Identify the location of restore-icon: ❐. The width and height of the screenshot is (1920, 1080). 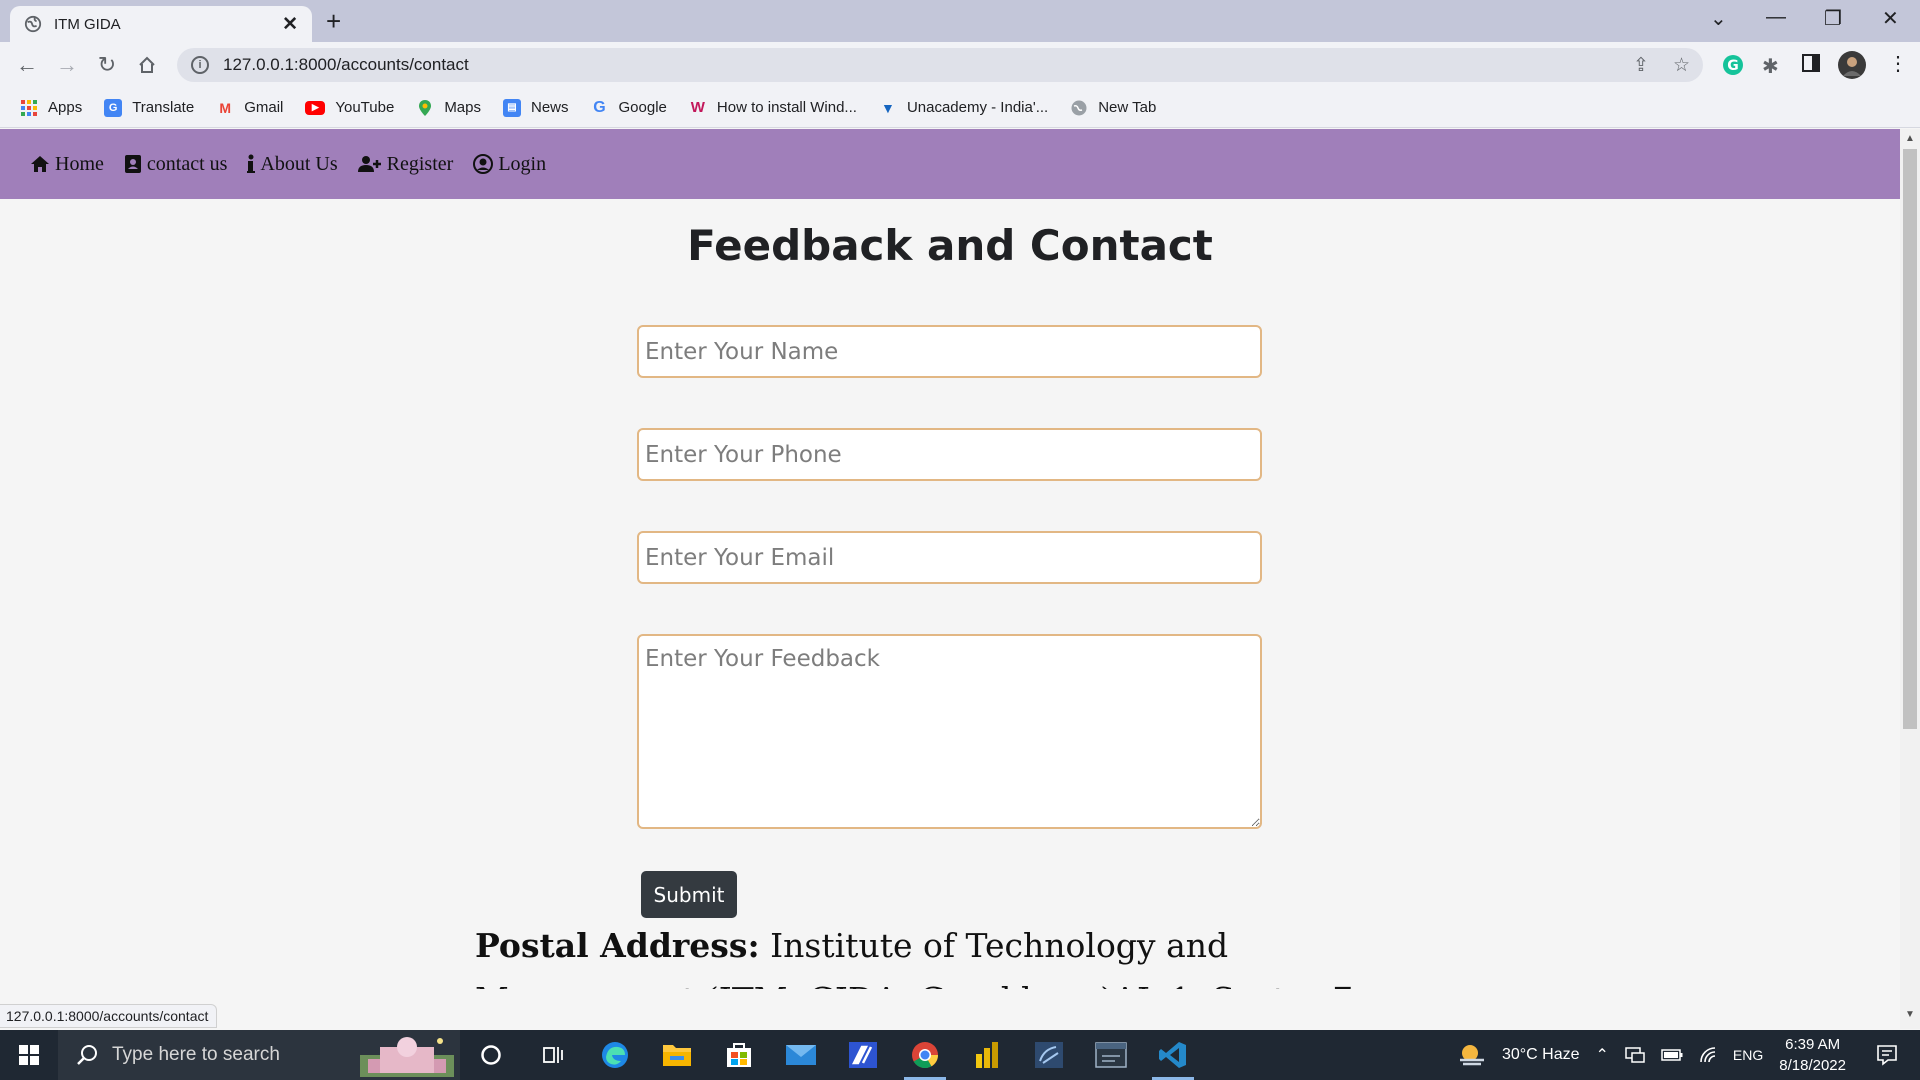
(1833, 18).